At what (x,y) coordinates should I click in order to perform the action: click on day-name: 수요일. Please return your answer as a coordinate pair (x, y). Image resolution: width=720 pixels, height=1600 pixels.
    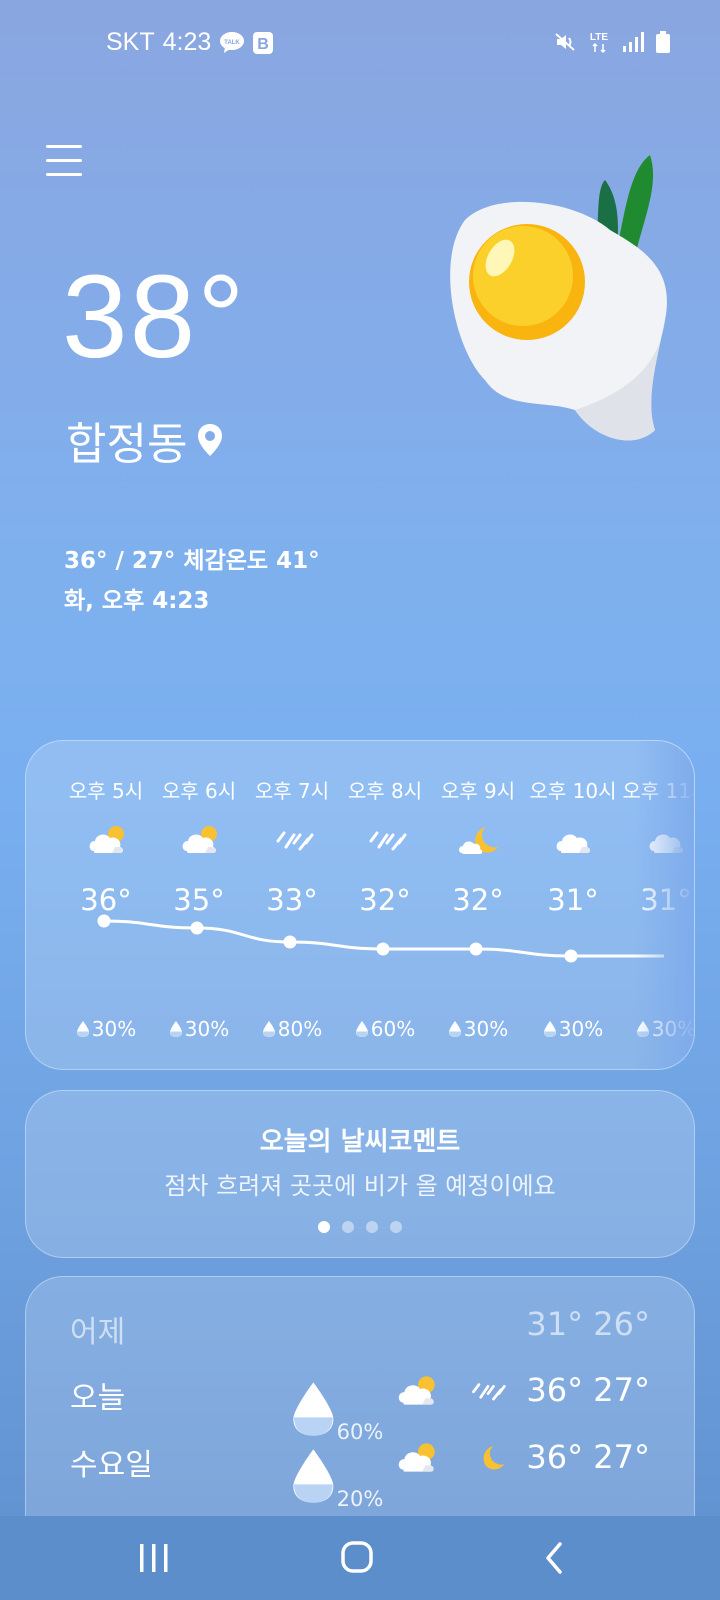
    Looking at the image, I should click on (111, 1465).